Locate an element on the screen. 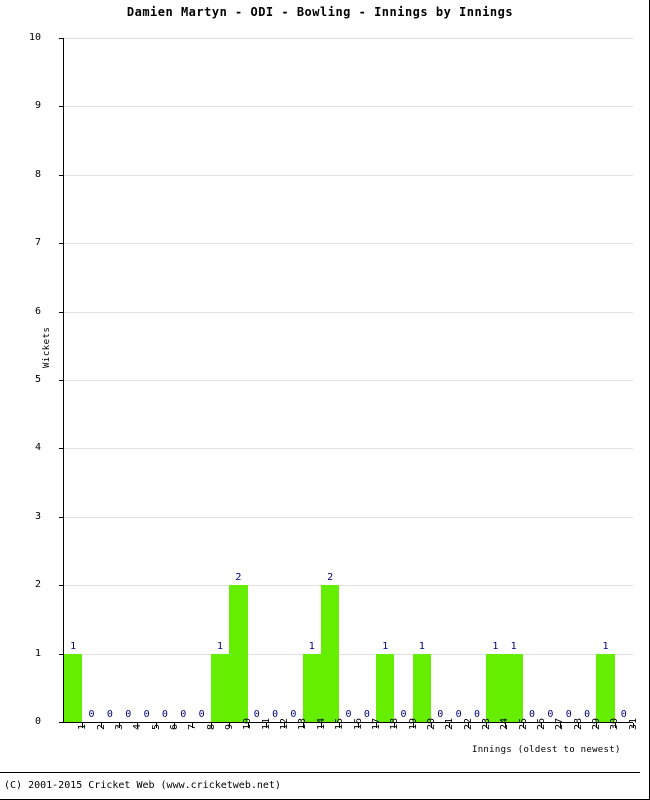  y-tick-label: 10 is located at coordinates (34, 37).